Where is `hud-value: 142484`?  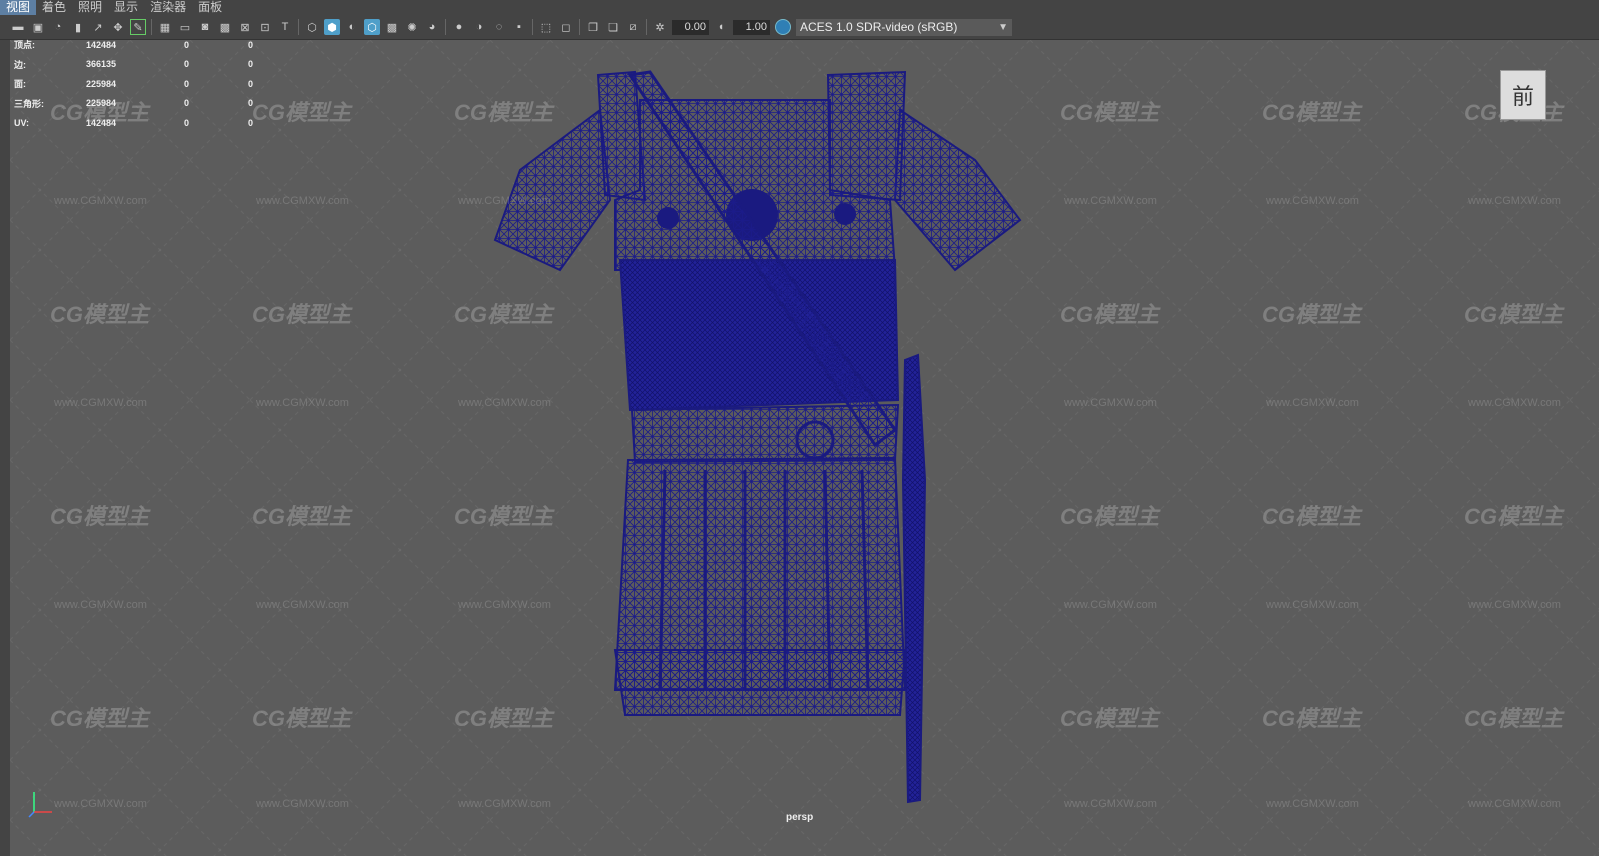 hud-value: 142484 is located at coordinates (101, 122).